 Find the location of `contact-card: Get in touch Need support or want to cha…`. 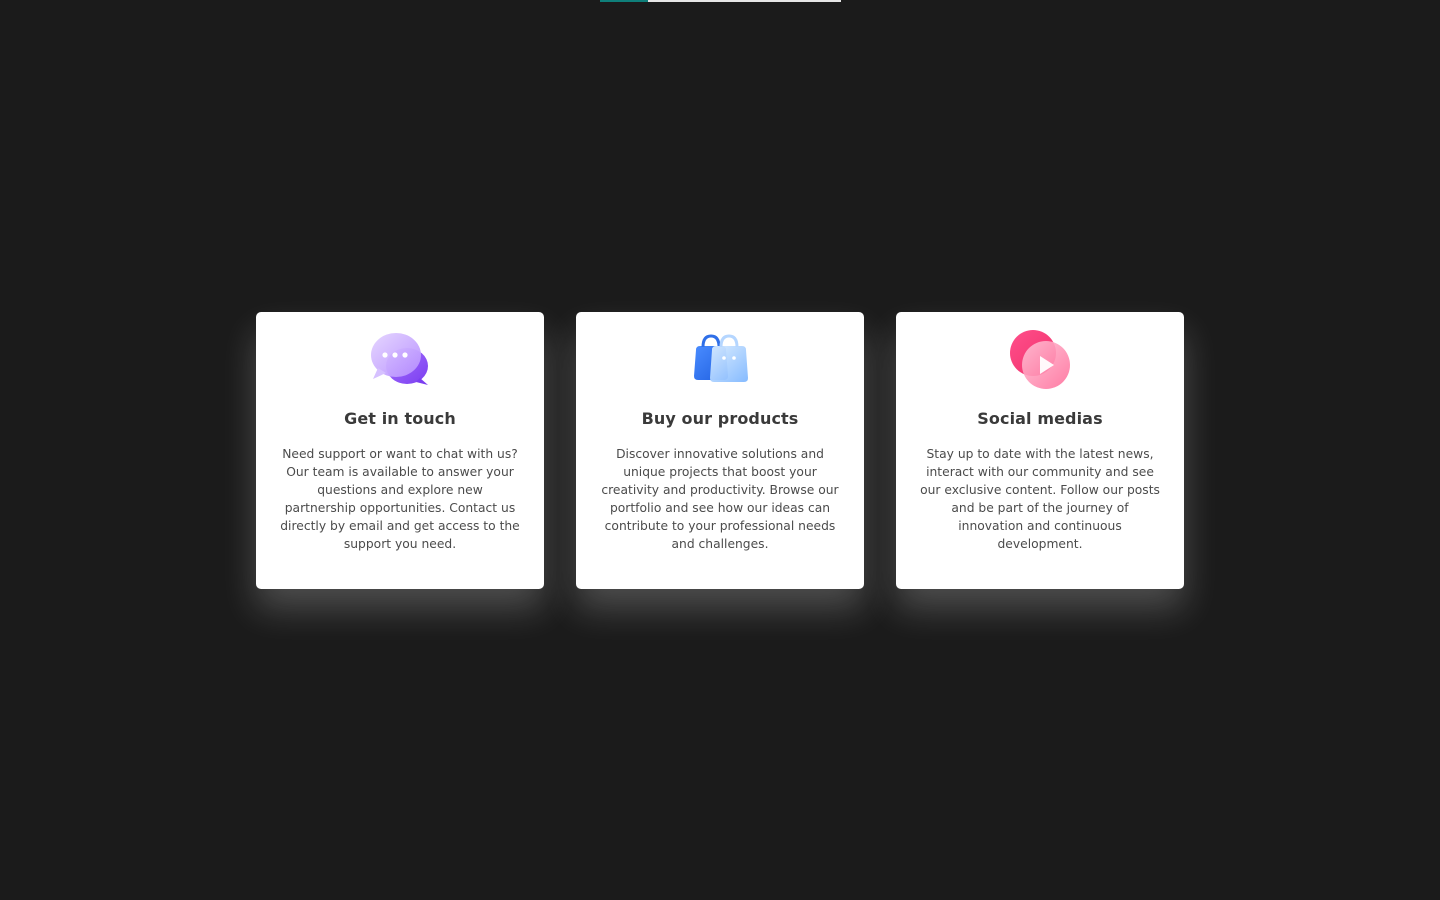

contact-card: Get in touch Need support or want to cha… is located at coordinates (400, 450).